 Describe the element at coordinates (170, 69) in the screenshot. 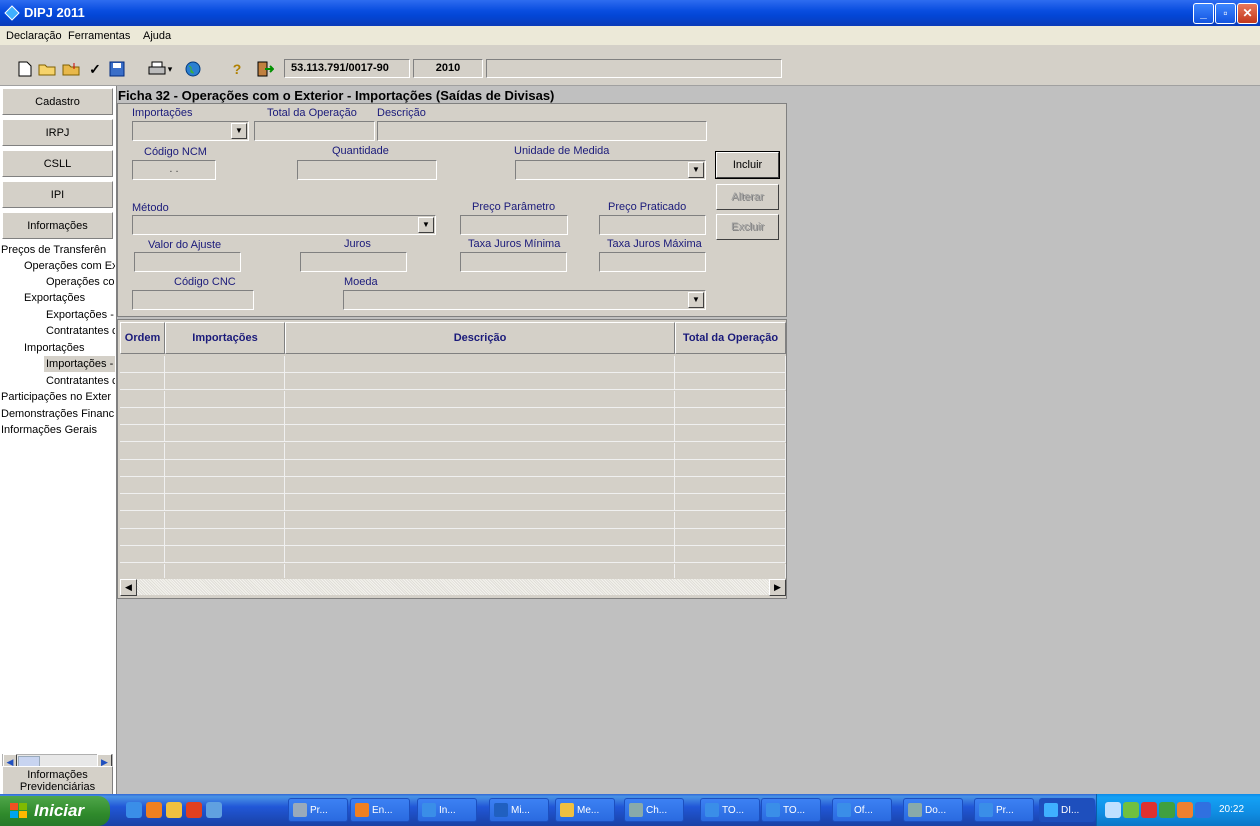

I see `print-dropdown-icon: ▾` at that location.